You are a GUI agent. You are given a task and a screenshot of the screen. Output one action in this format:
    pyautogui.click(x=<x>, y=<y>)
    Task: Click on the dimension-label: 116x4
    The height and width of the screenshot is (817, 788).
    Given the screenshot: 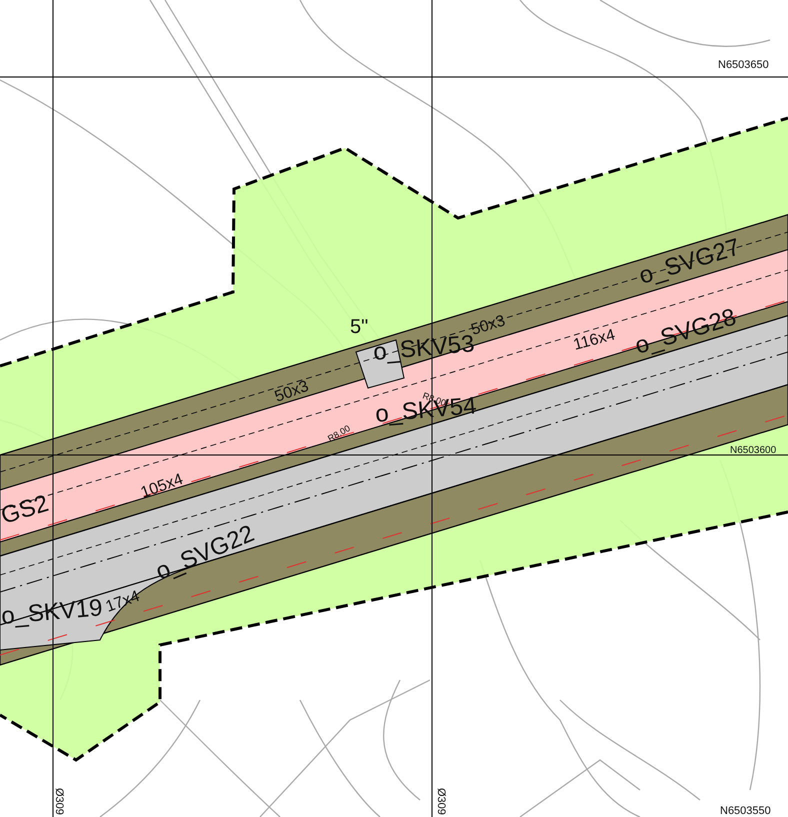 What is the action you would take?
    pyautogui.click(x=594, y=340)
    